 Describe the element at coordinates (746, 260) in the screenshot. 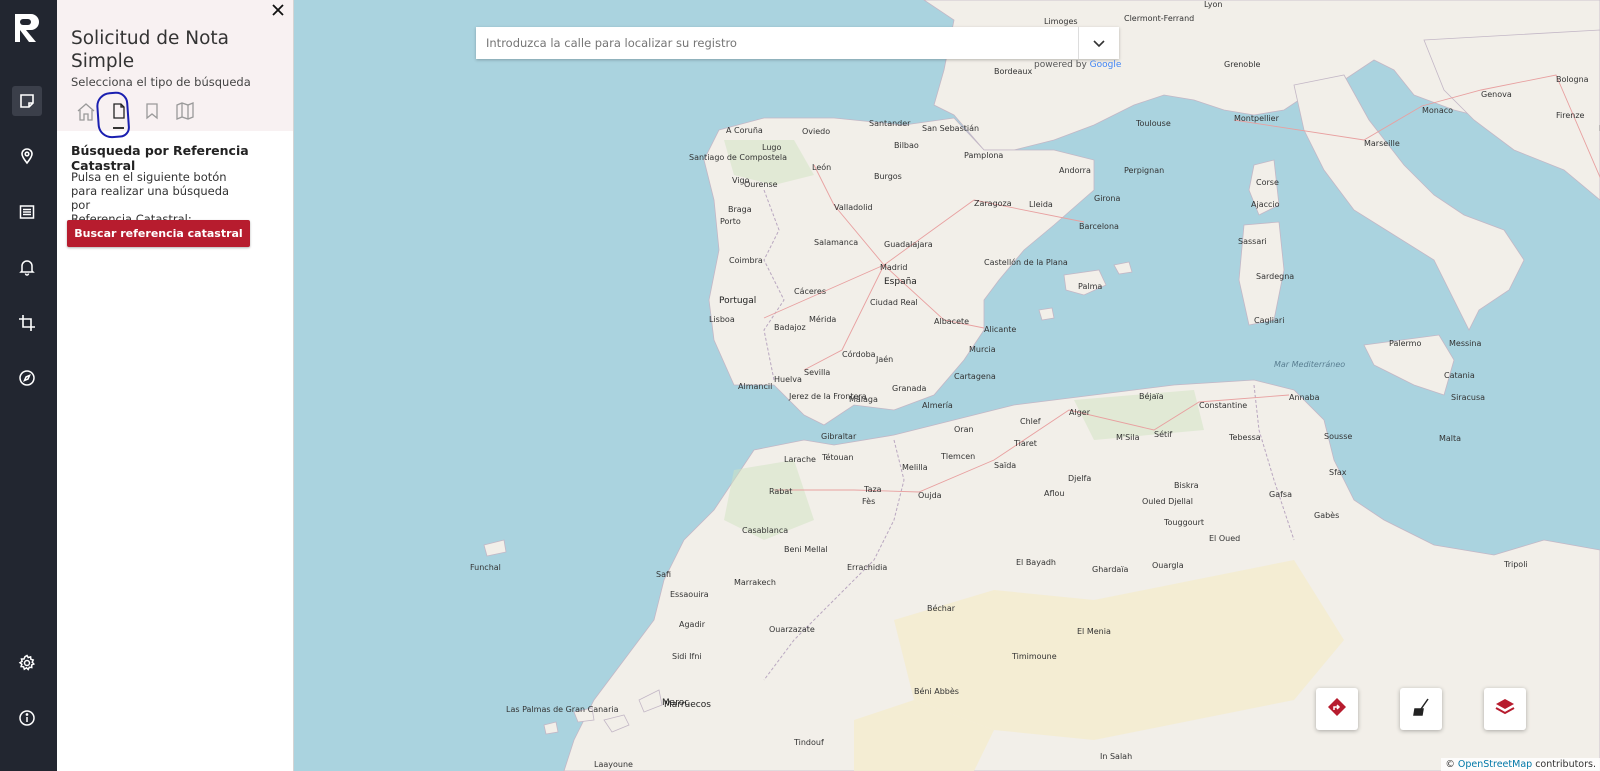

I see `map-label: Coimbra` at that location.